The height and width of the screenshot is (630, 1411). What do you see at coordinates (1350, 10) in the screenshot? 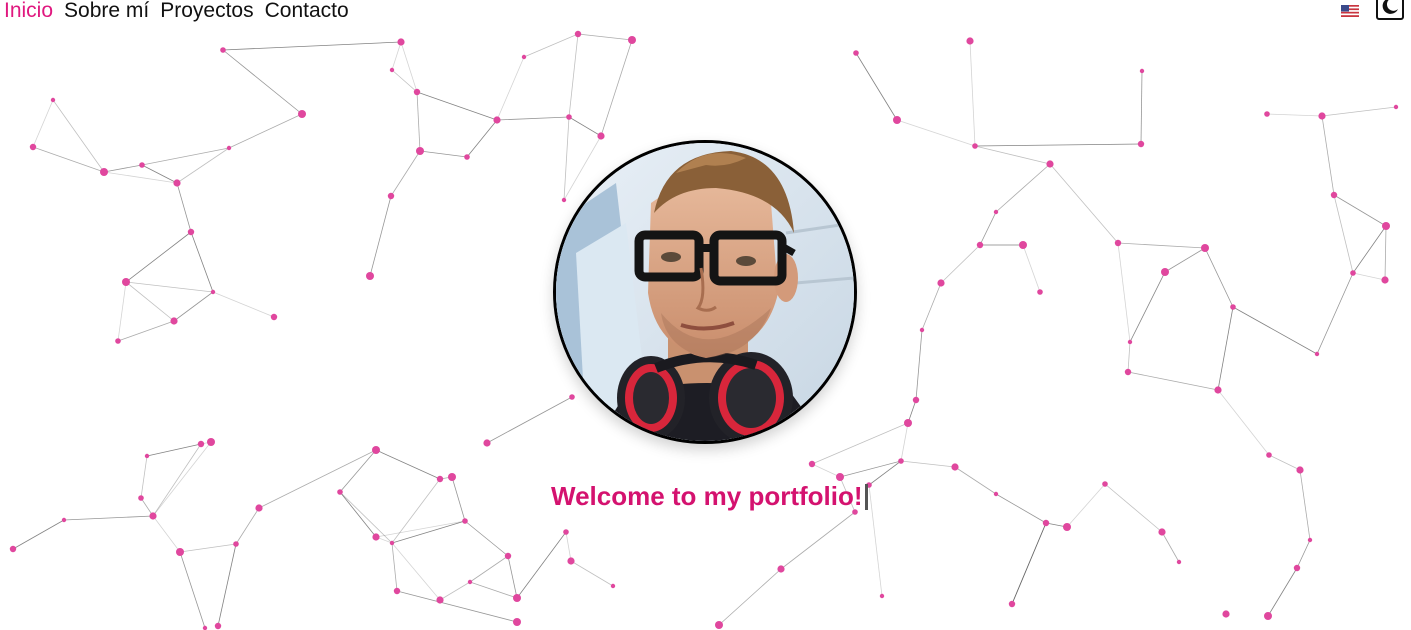
I see `us-flag-icon` at bounding box center [1350, 10].